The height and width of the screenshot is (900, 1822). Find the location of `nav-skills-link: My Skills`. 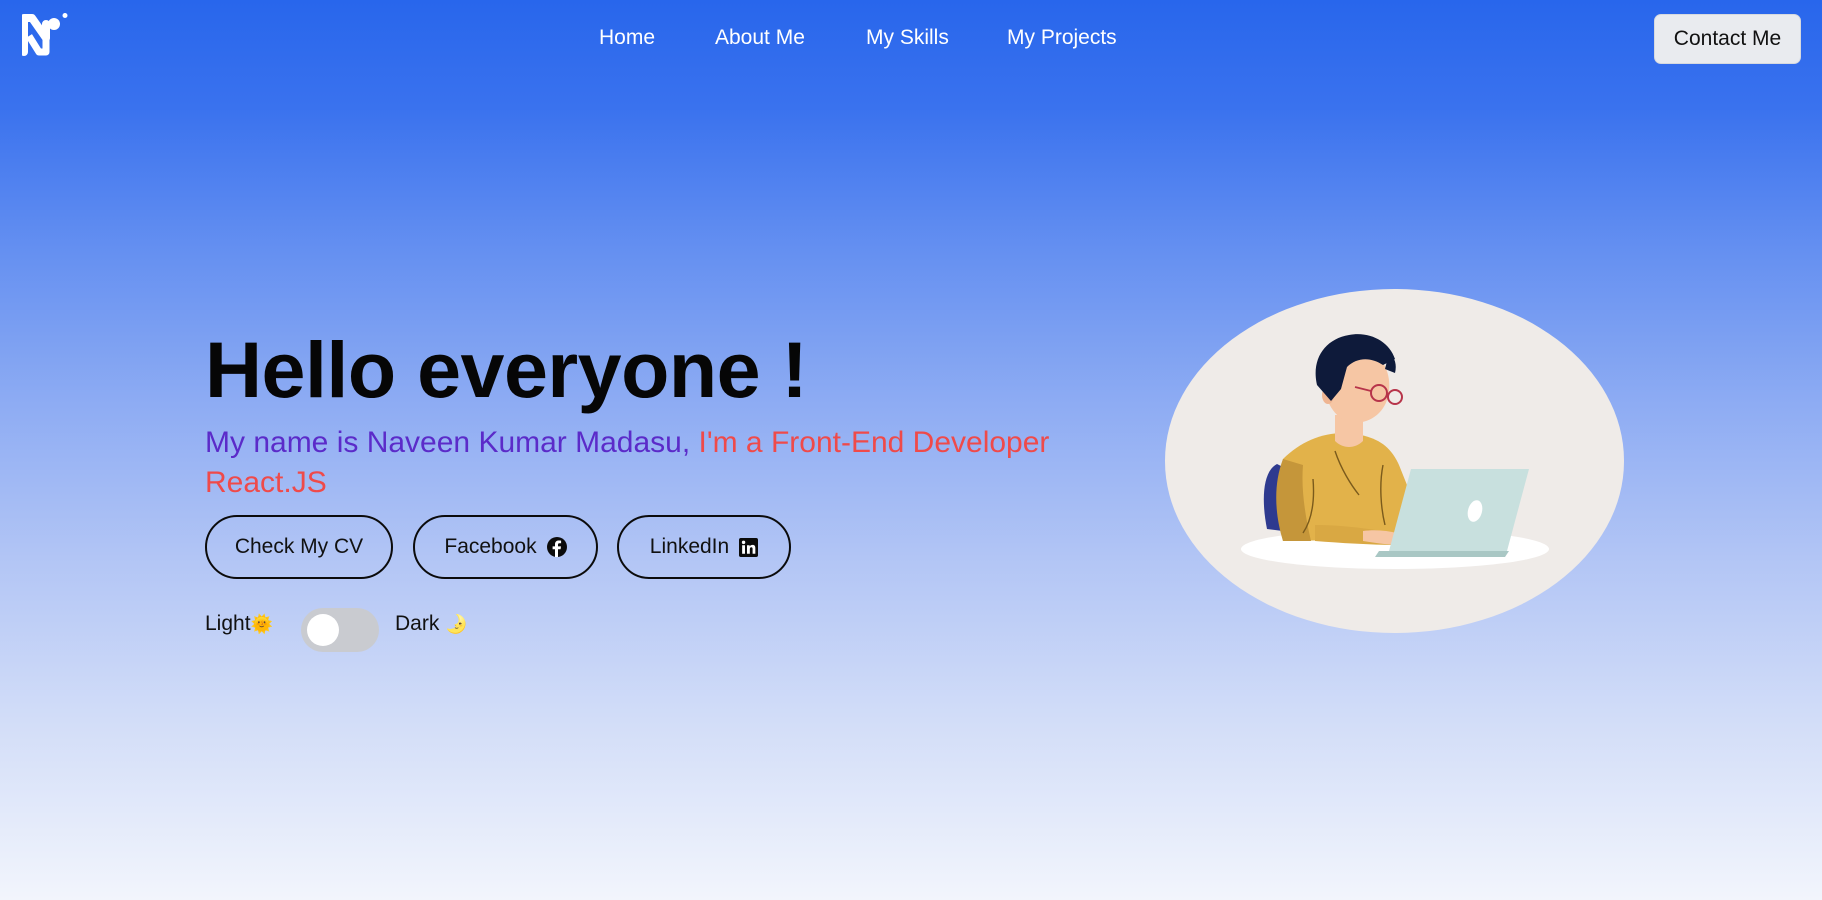

nav-skills-link: My Skills is located at coordinates (907, 38).